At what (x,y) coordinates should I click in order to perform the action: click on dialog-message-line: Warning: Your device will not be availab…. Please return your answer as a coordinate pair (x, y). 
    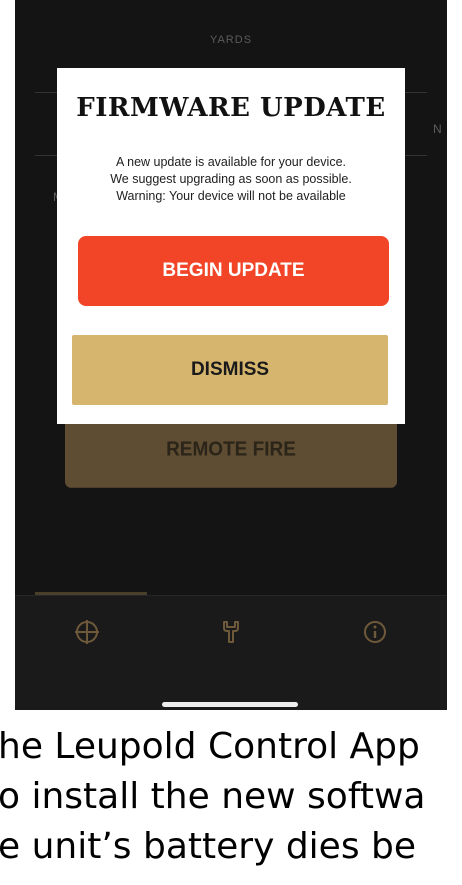
    Looking at the image, I should click on (231, 196).